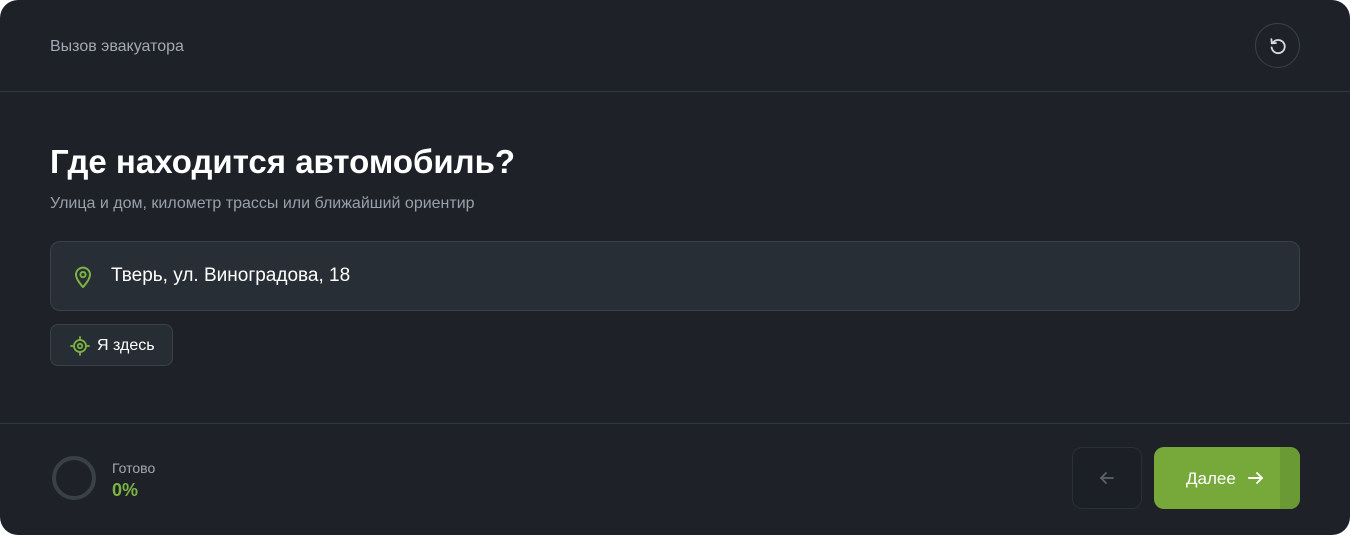  I want to click on next-button: Далее, so click(1227, 478).